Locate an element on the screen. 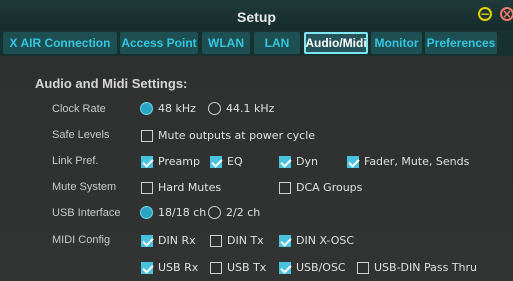  option-label: DIN Tx is located at coordinates (245, 240).